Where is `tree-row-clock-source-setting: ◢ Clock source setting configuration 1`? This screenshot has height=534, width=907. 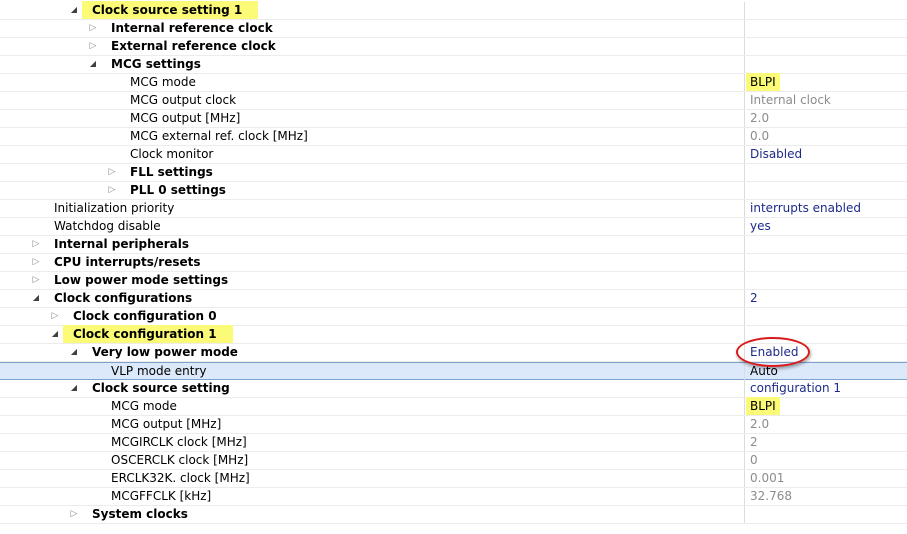
tree-row-clock-source-setting: ◢ Clock source setting configuration 1 is located at coordinates (453, 389).